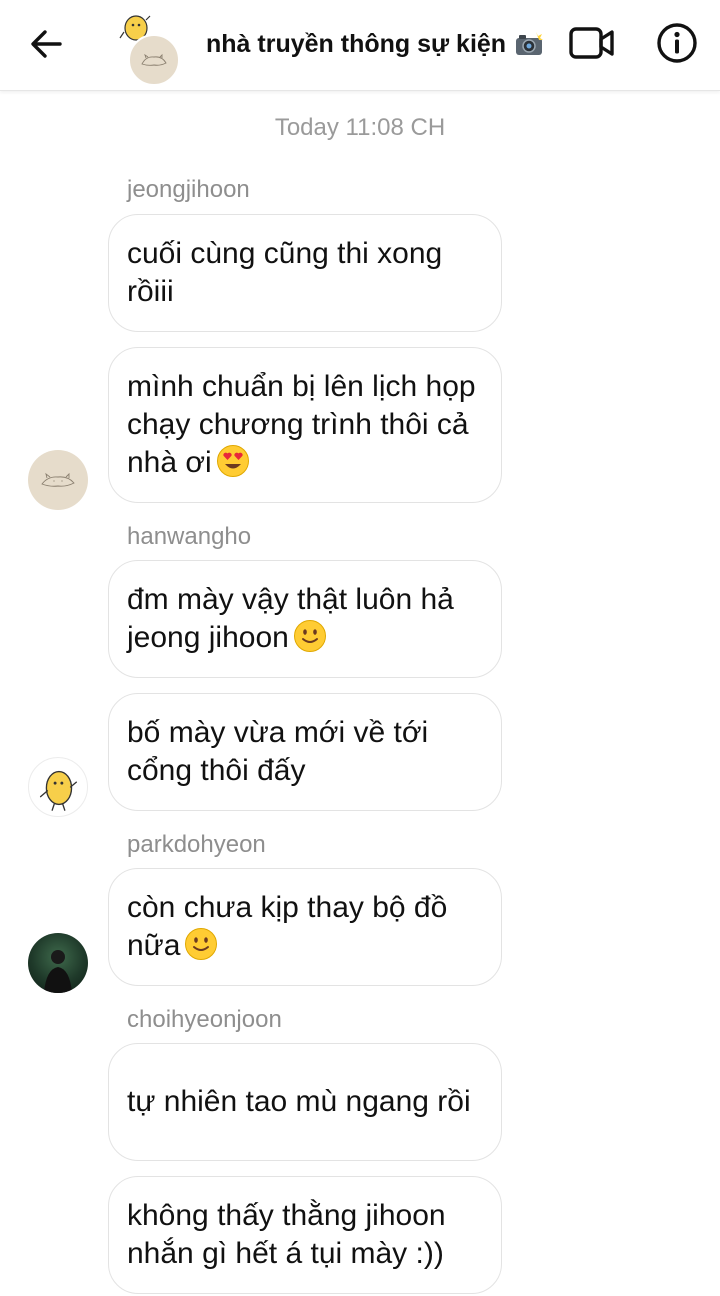 This screenshot has width=720, height=1296. I want to click on info-button, so click(677, 43).